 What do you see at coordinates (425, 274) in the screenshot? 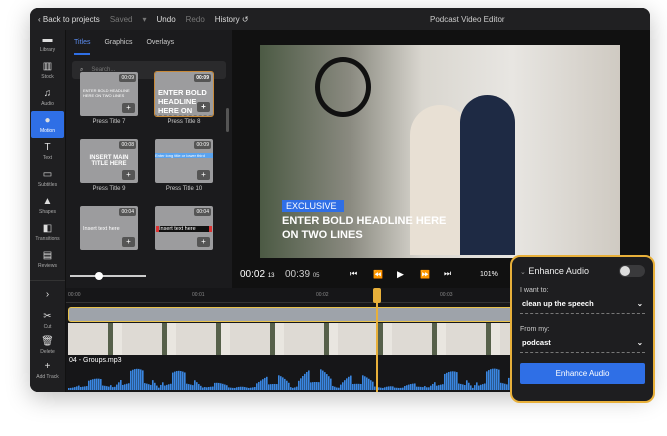
I see `fast-forward-icon: ⏩` at bounding box center [425, 274].